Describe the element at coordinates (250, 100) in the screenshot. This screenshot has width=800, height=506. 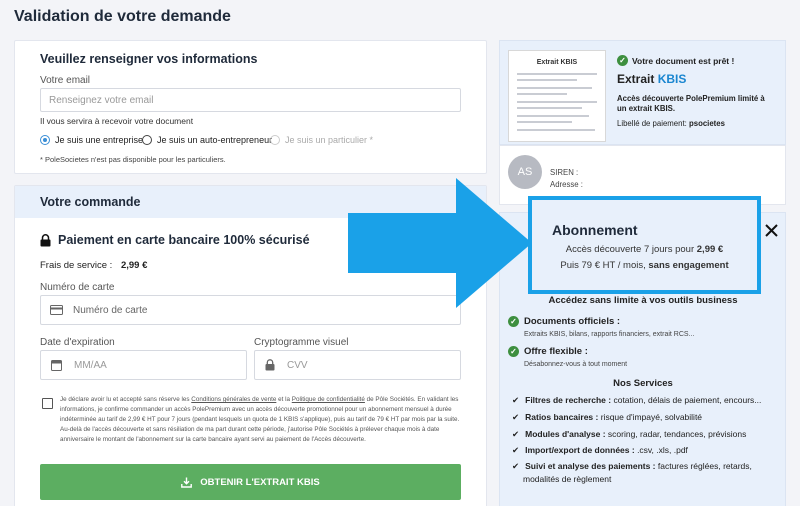
I see `email-input: Renseignez votre email` at that location.